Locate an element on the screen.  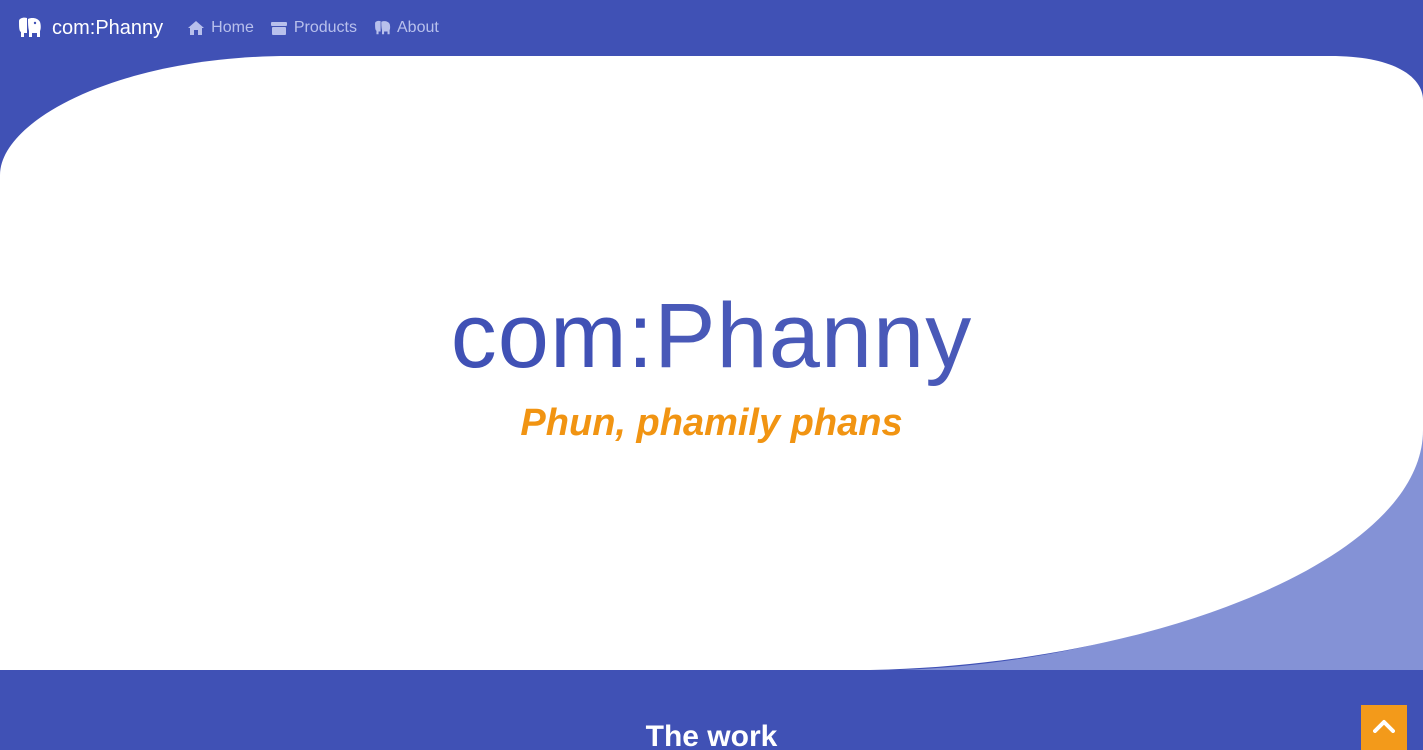
nav-item-label: Home is located at coordinates (232, 27).